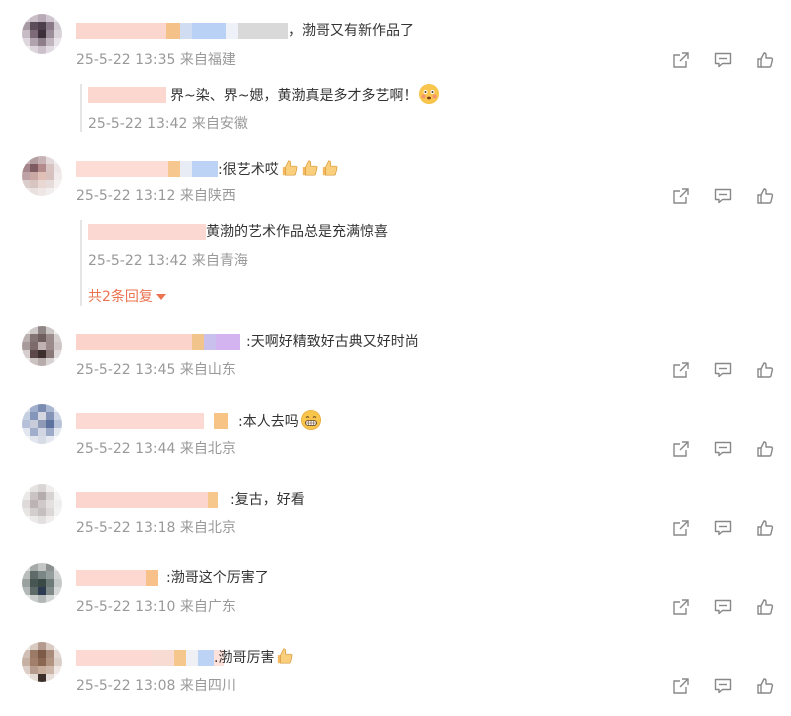 Image resolution: width=791 pixels, height=716 pixels. I want to click on comment-text-content: :本人去吗, so click(268, 422).